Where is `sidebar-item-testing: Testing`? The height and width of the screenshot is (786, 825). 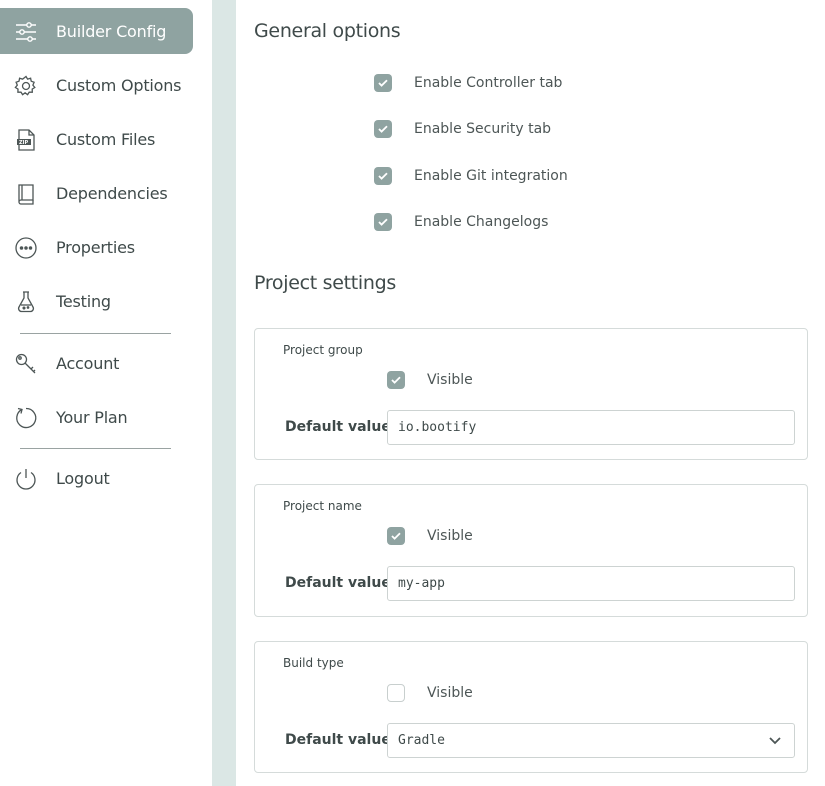
sidebar-item-testing: Testing is located at coordinates (96, 301).